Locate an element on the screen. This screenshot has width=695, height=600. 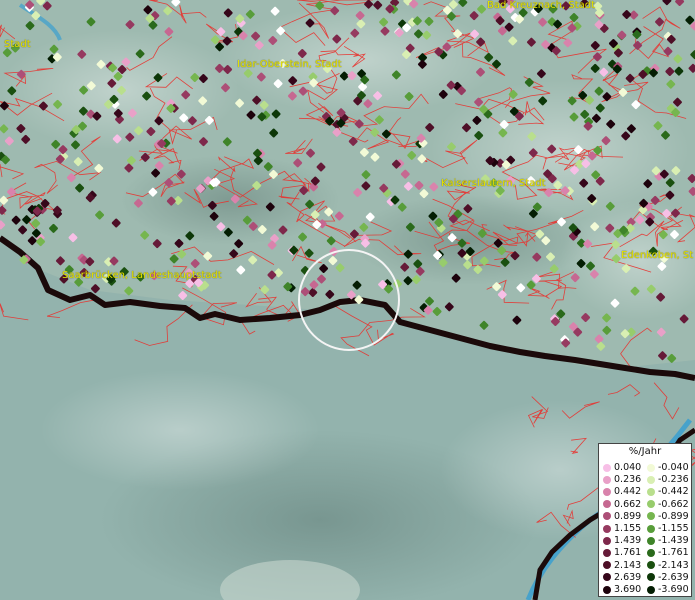
legend-value: -0.442 is located at coordinates (673, 492).